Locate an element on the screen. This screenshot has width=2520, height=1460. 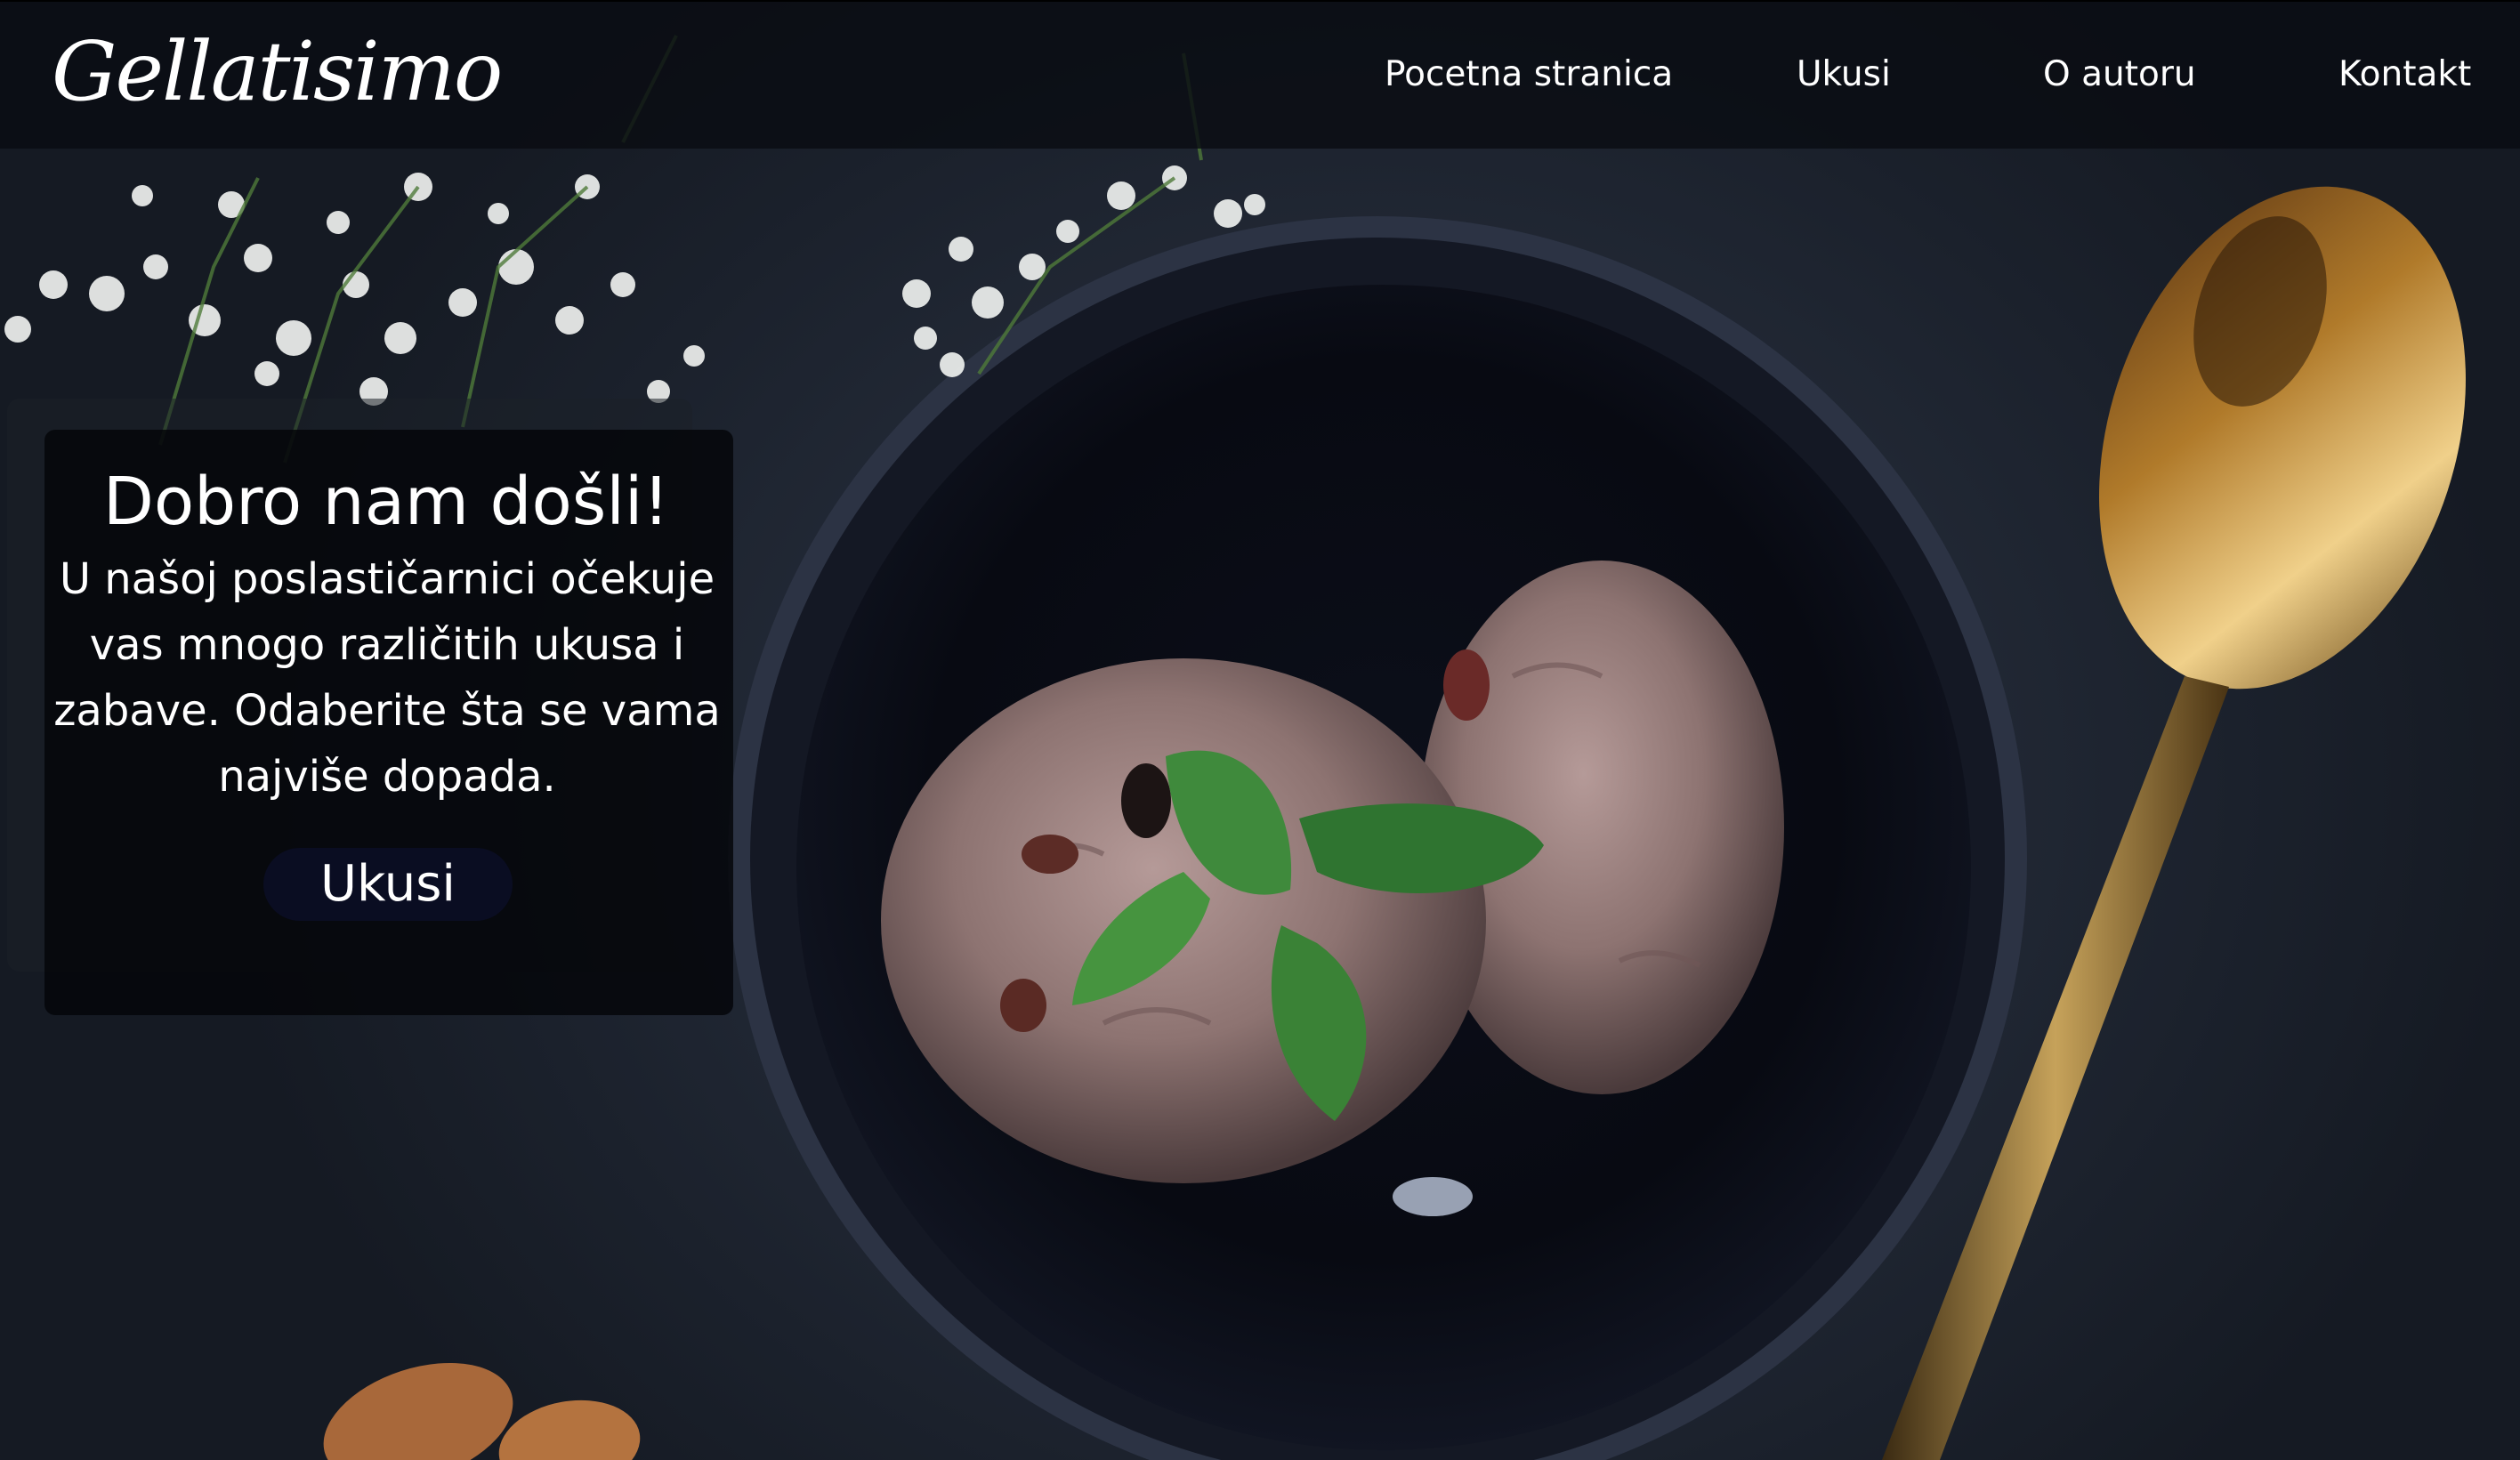
site-logo: Gellatisimo is located at coordinates (277, 72).